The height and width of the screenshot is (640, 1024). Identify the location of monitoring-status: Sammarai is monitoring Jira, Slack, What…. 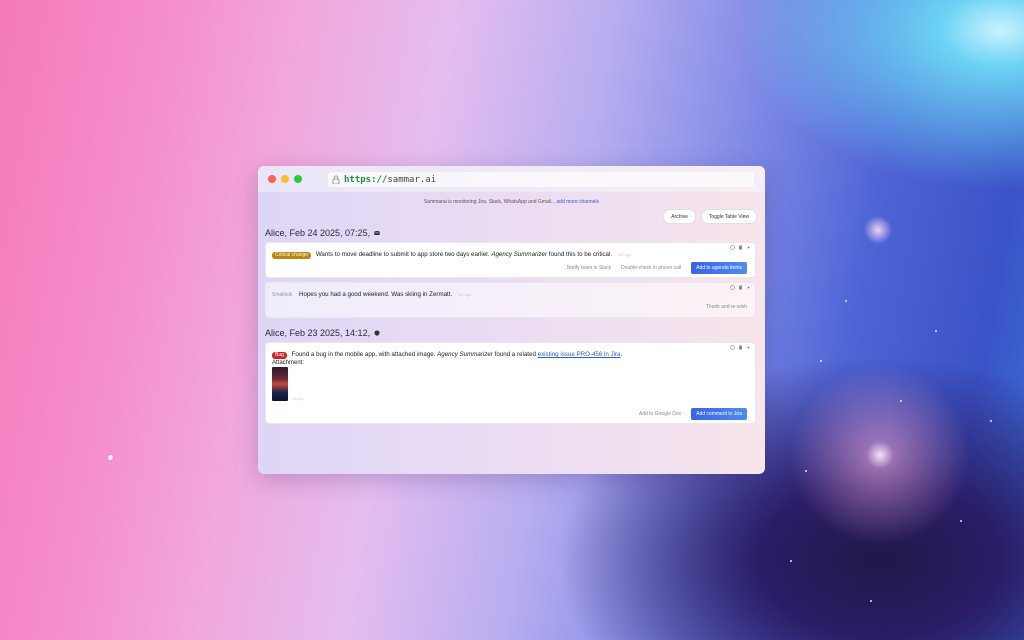
(511, 202).